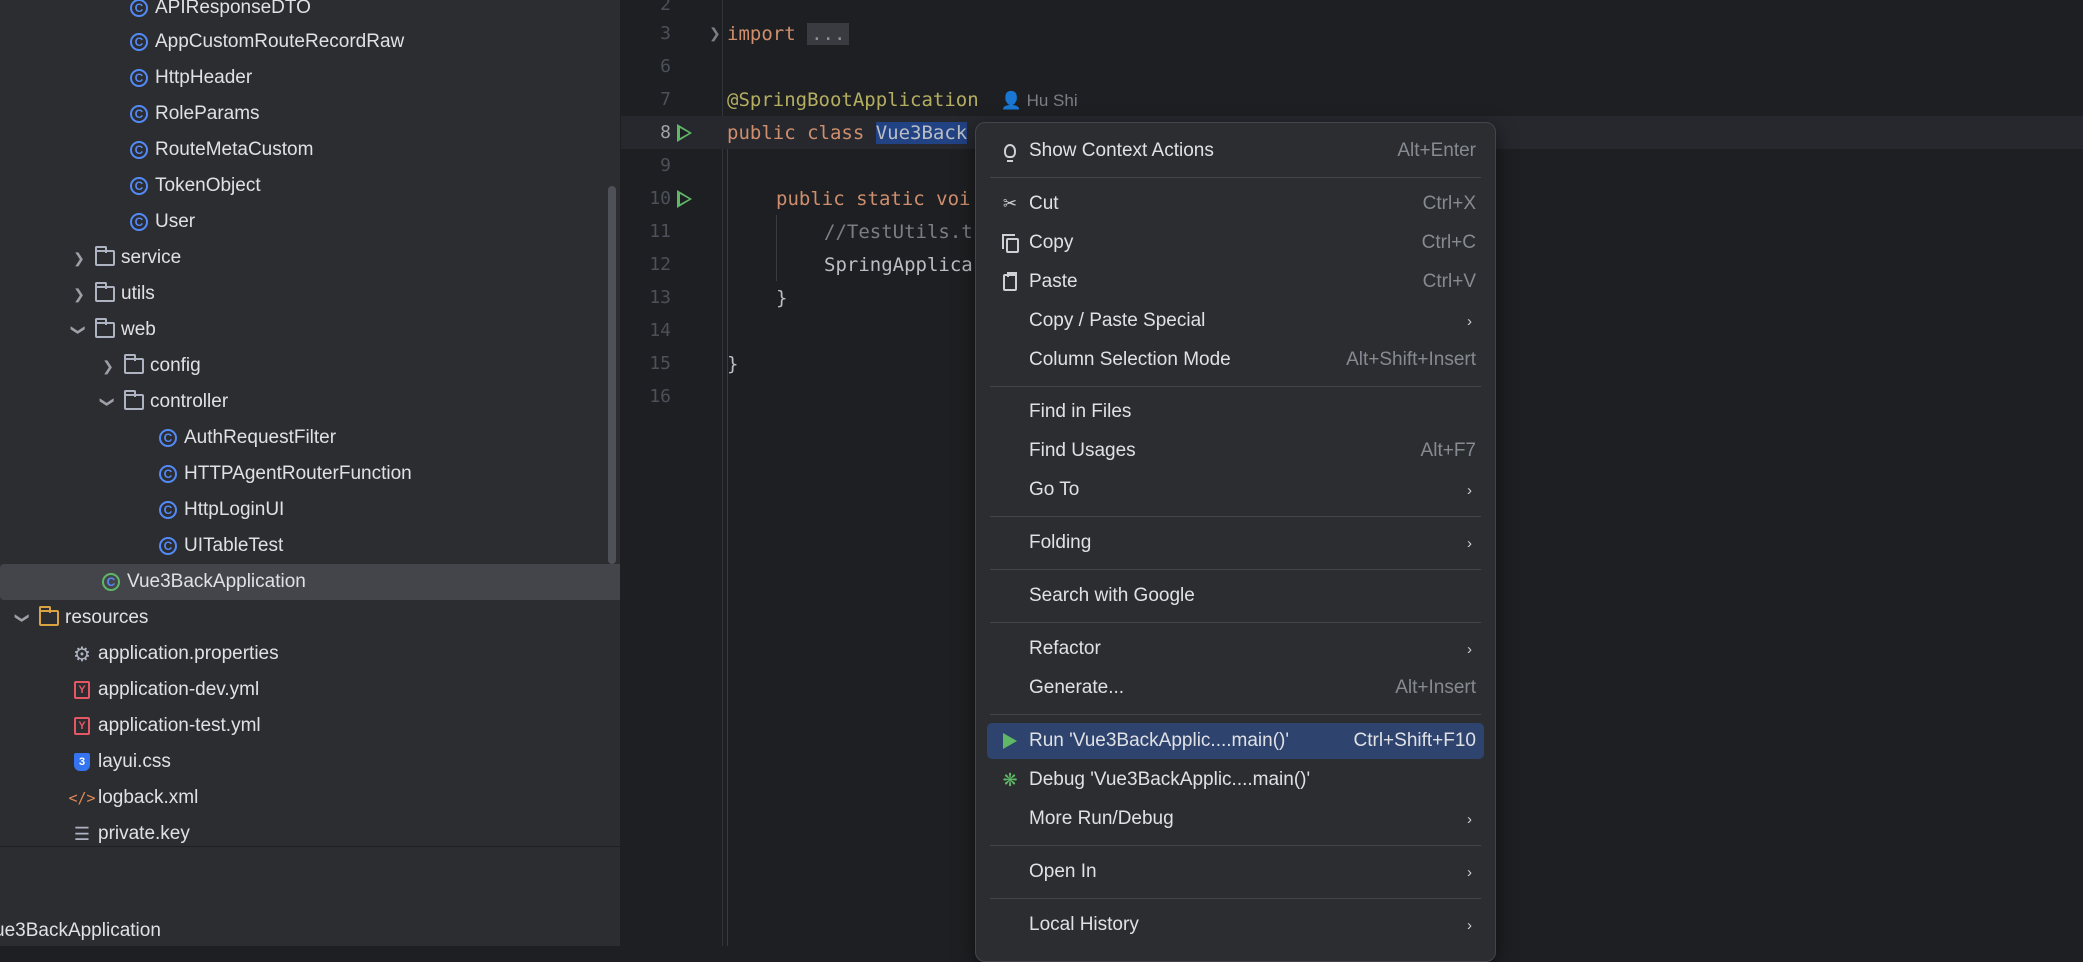 The image size is (2083, 962). I want to click on line-number: 14, so click(660, 330).